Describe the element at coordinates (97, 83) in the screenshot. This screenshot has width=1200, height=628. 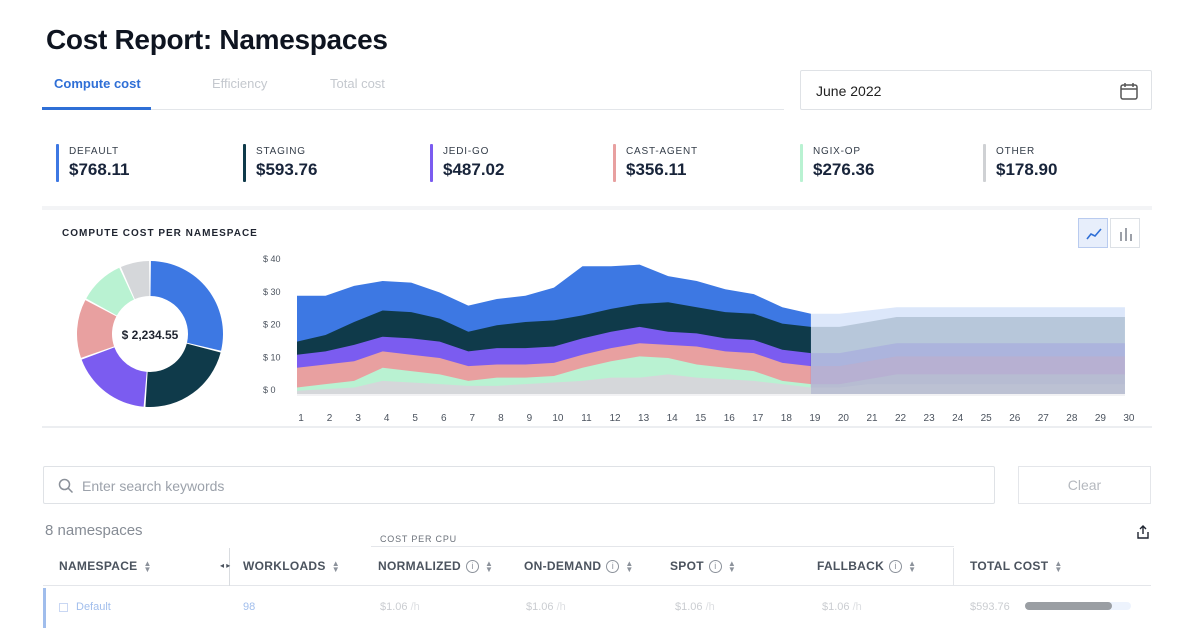
I see `tab-compute-cost: Compute cost` at that location.